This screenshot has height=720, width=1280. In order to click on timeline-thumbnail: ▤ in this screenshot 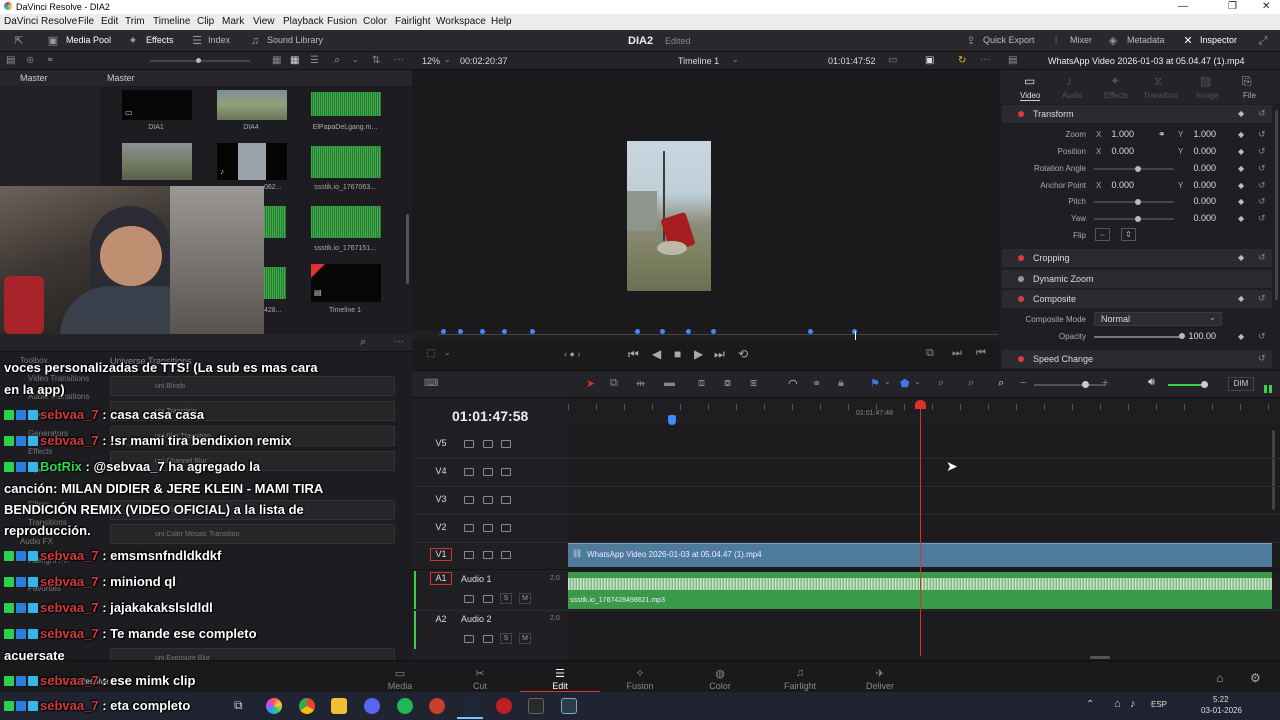, I will do `click(346, 283)`.